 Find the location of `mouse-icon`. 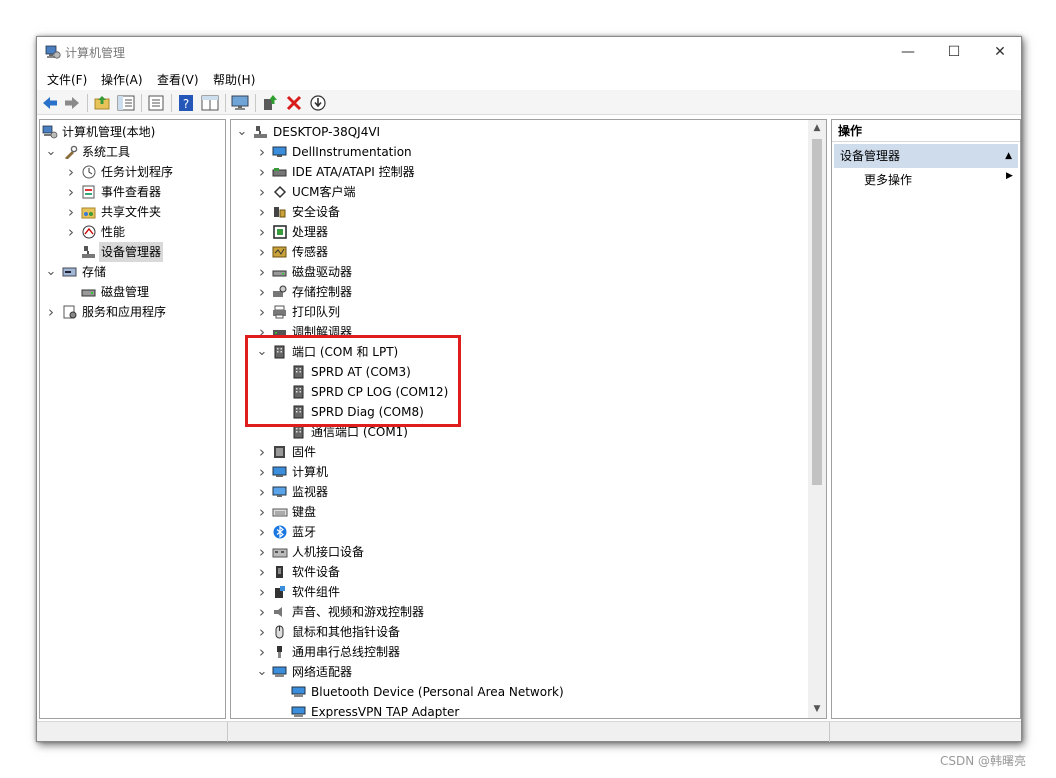

mouse-icon is located at coordinates (279, 632).